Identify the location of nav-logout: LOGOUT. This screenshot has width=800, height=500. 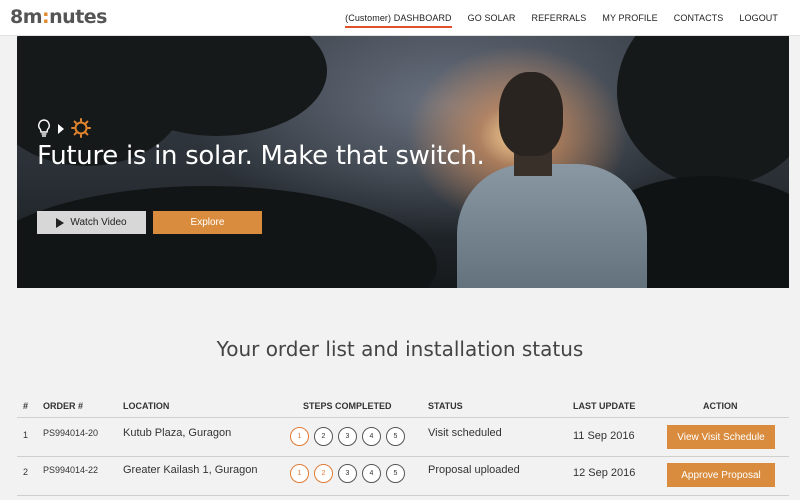
(758, 20).